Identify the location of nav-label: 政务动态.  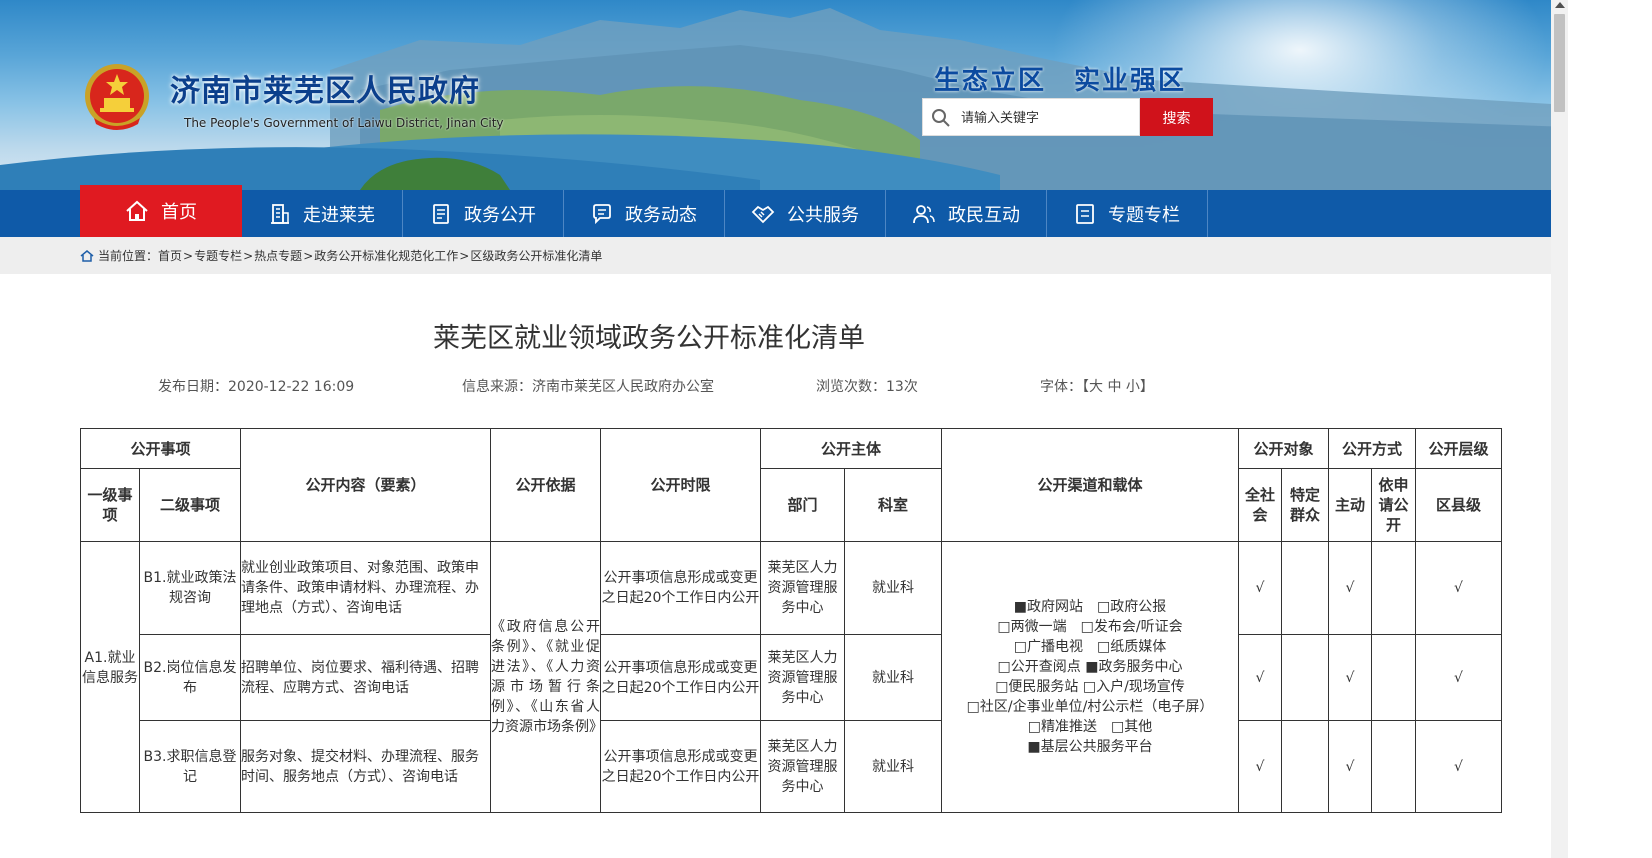
(661, 215).